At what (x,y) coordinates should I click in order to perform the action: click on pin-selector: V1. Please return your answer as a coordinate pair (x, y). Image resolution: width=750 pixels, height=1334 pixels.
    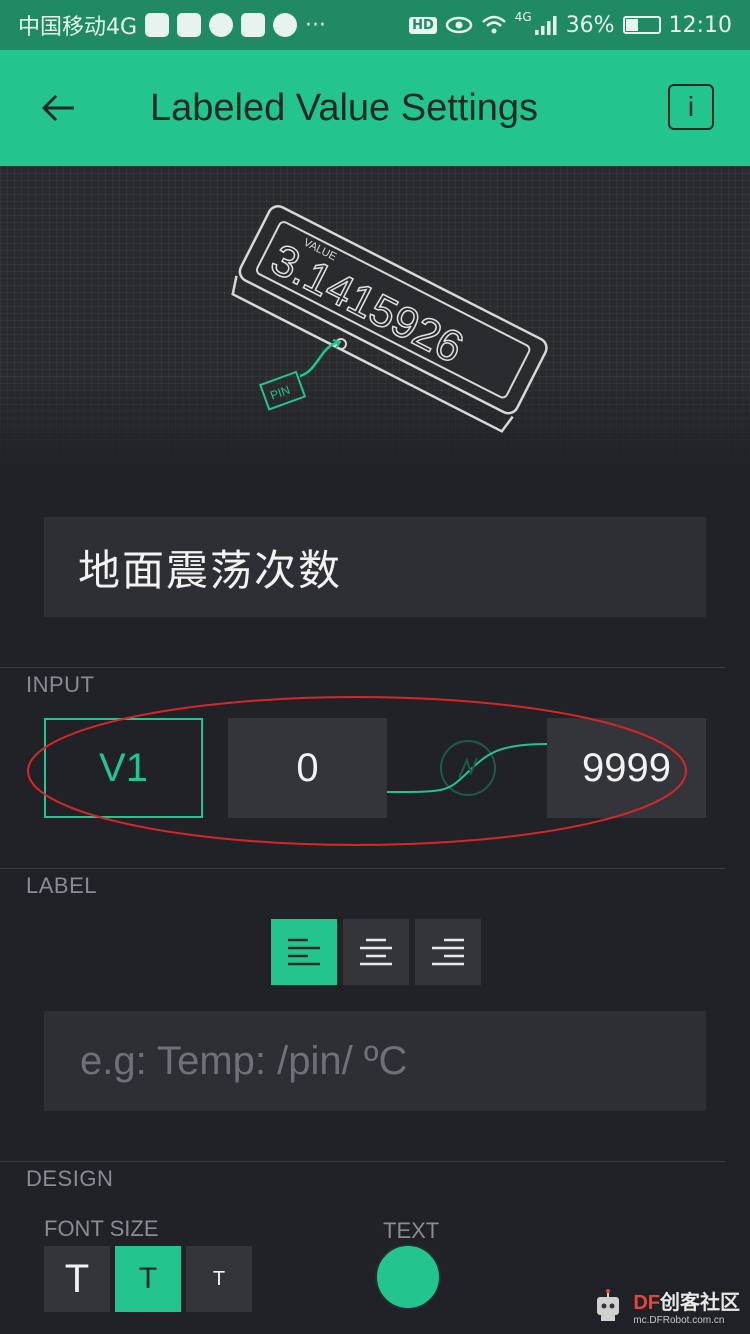
    Looking at the image, I should click on (123, 768).